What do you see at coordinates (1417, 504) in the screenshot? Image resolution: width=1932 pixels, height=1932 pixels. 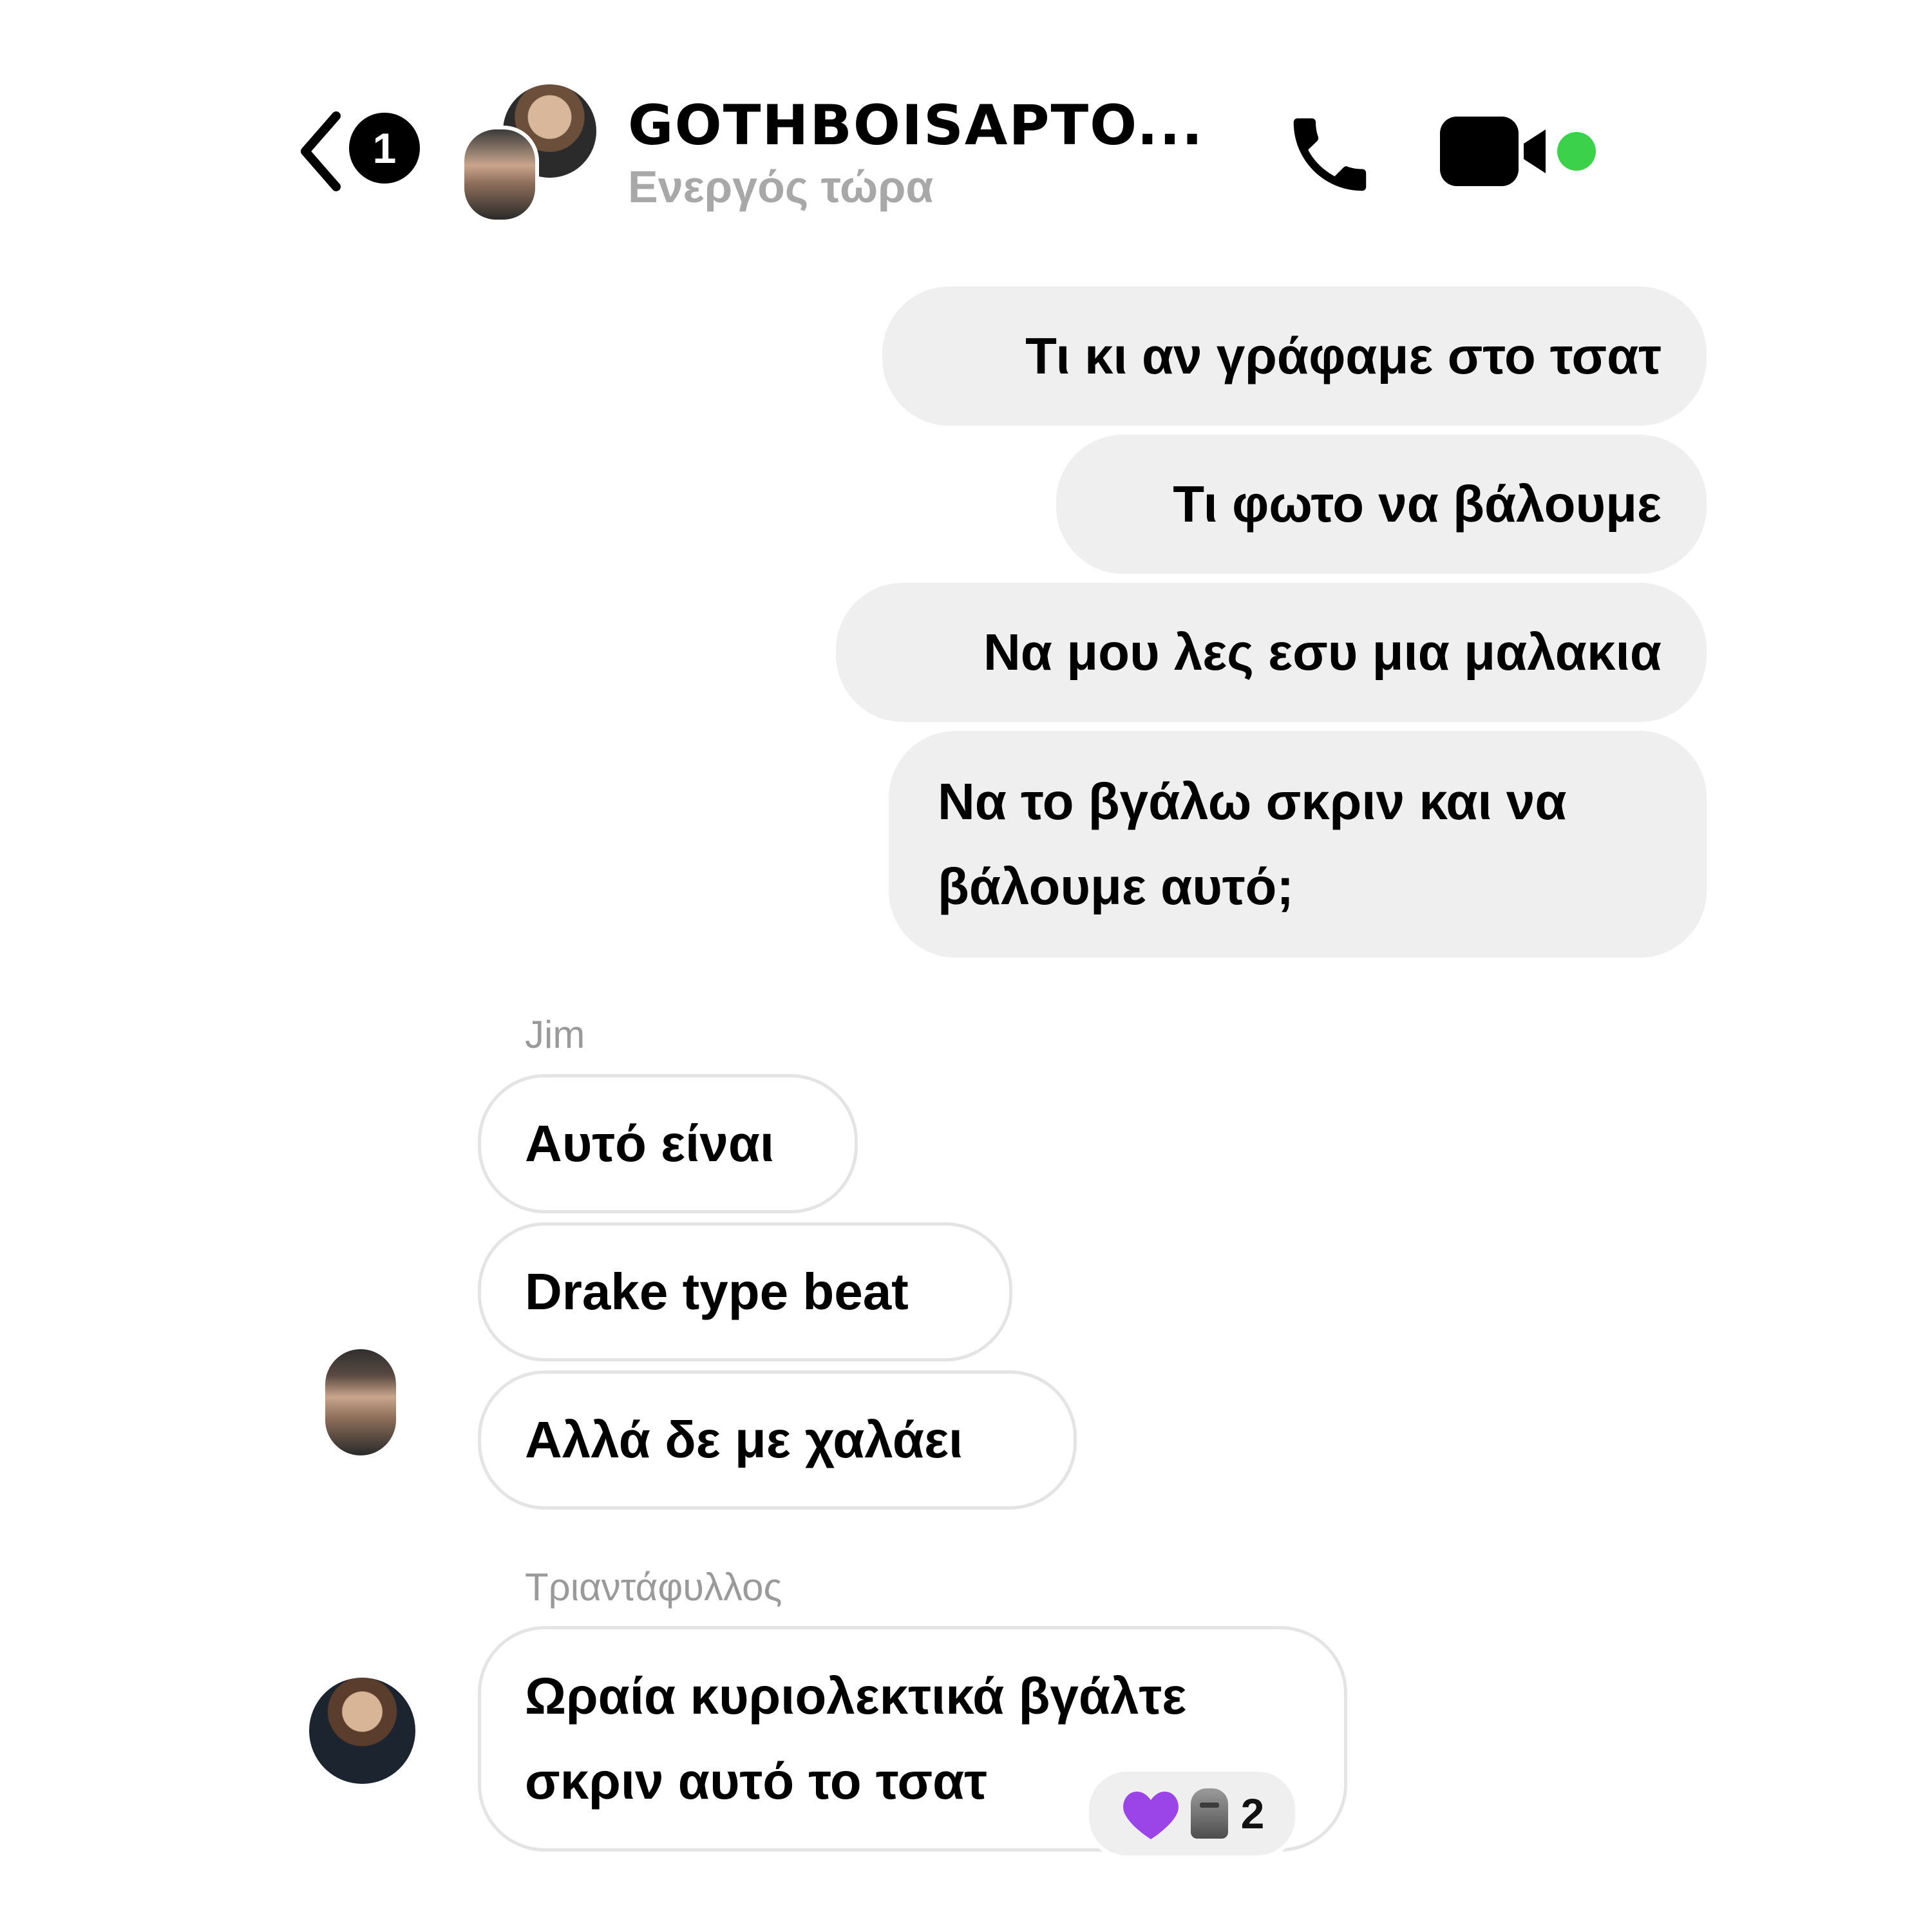 I see `message-text: Τι φωτο να βάλουμε` at bounding box center [1417, 504].